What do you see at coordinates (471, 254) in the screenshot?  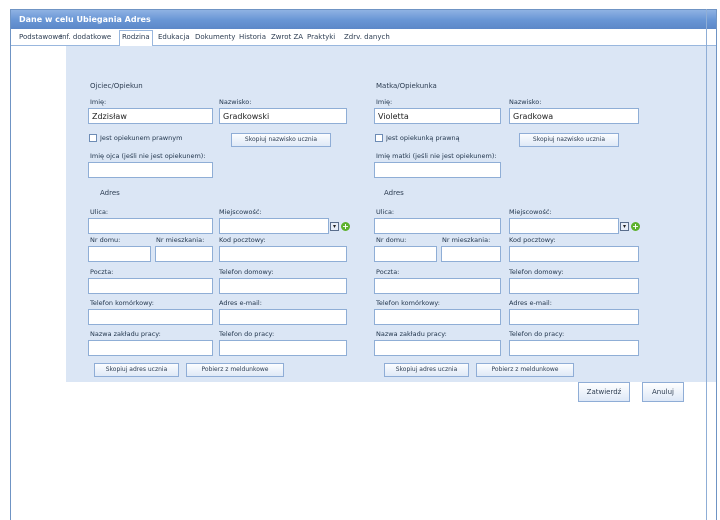 I see `mother-flat-field` at bounding box center [471, 254].